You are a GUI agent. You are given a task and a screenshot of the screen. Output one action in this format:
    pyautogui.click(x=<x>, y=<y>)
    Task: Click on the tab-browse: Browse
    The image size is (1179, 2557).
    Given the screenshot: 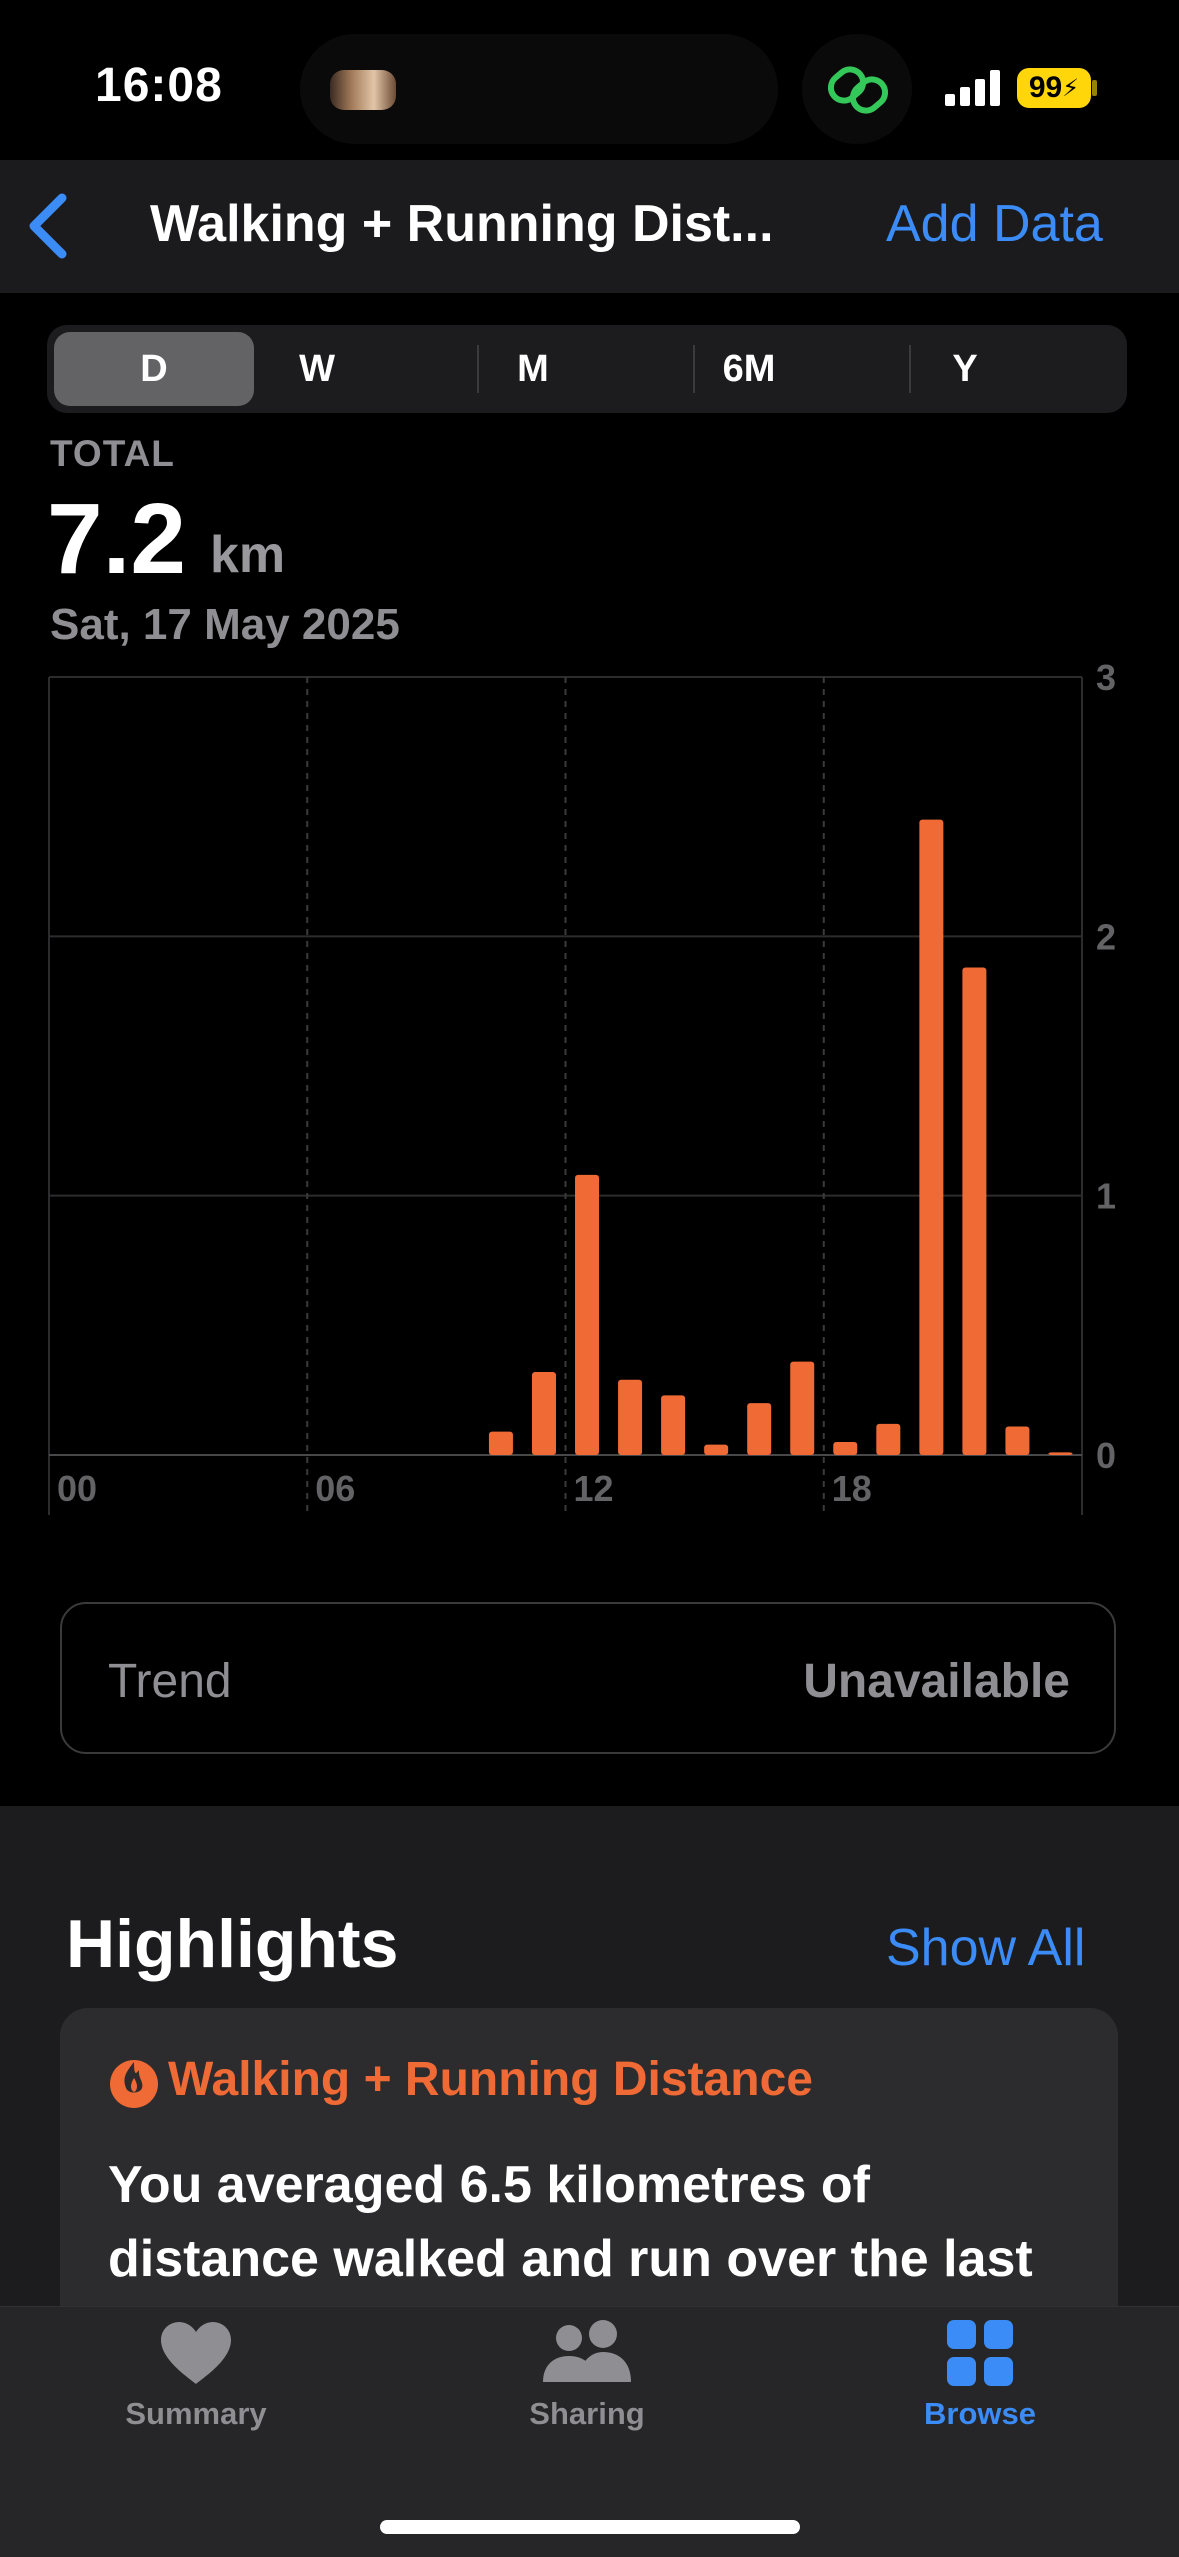 What is the action you would take?
    pyautogui.click(x=980, y=2376)
    